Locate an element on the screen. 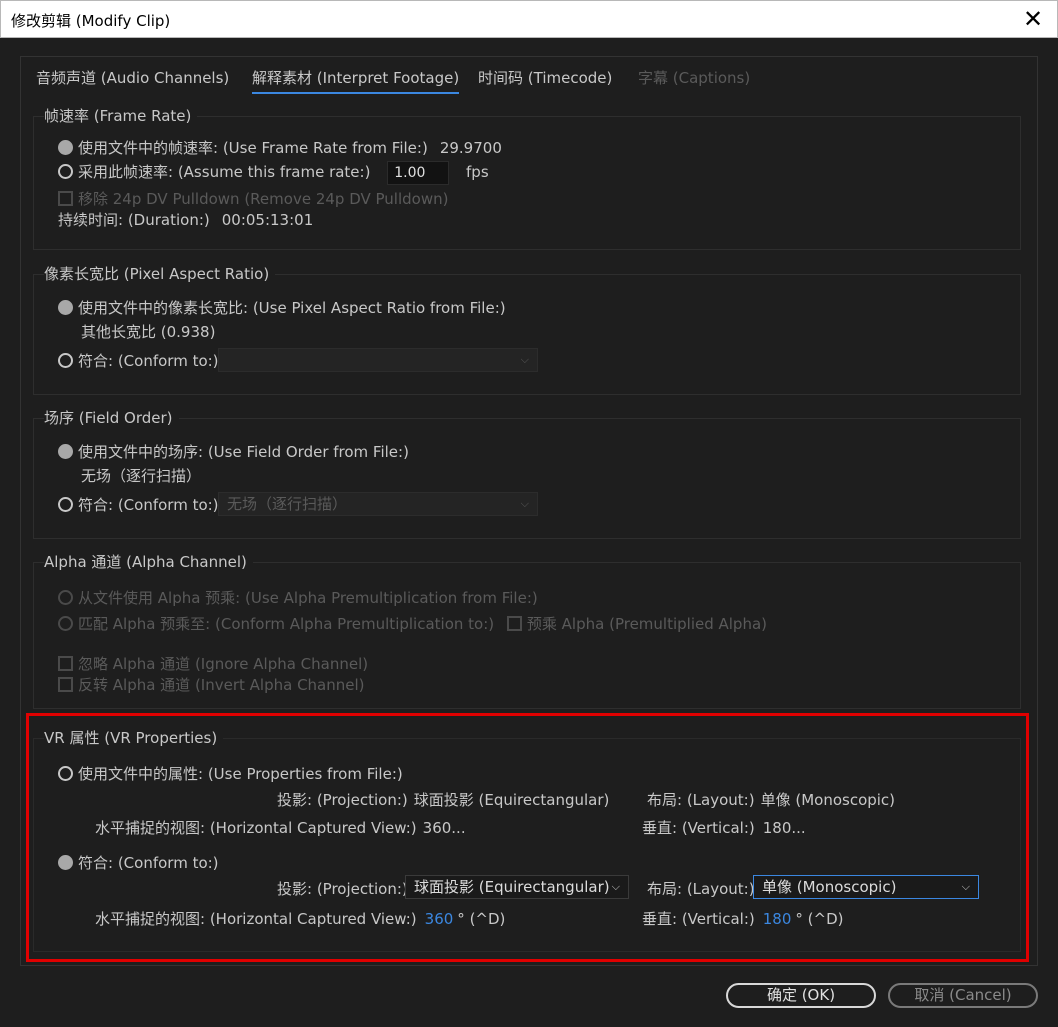  alpha-ignore-row: 忽略 Alpha 通道 (Ignore Alpha Channel) is located at coordinates (213, 663).